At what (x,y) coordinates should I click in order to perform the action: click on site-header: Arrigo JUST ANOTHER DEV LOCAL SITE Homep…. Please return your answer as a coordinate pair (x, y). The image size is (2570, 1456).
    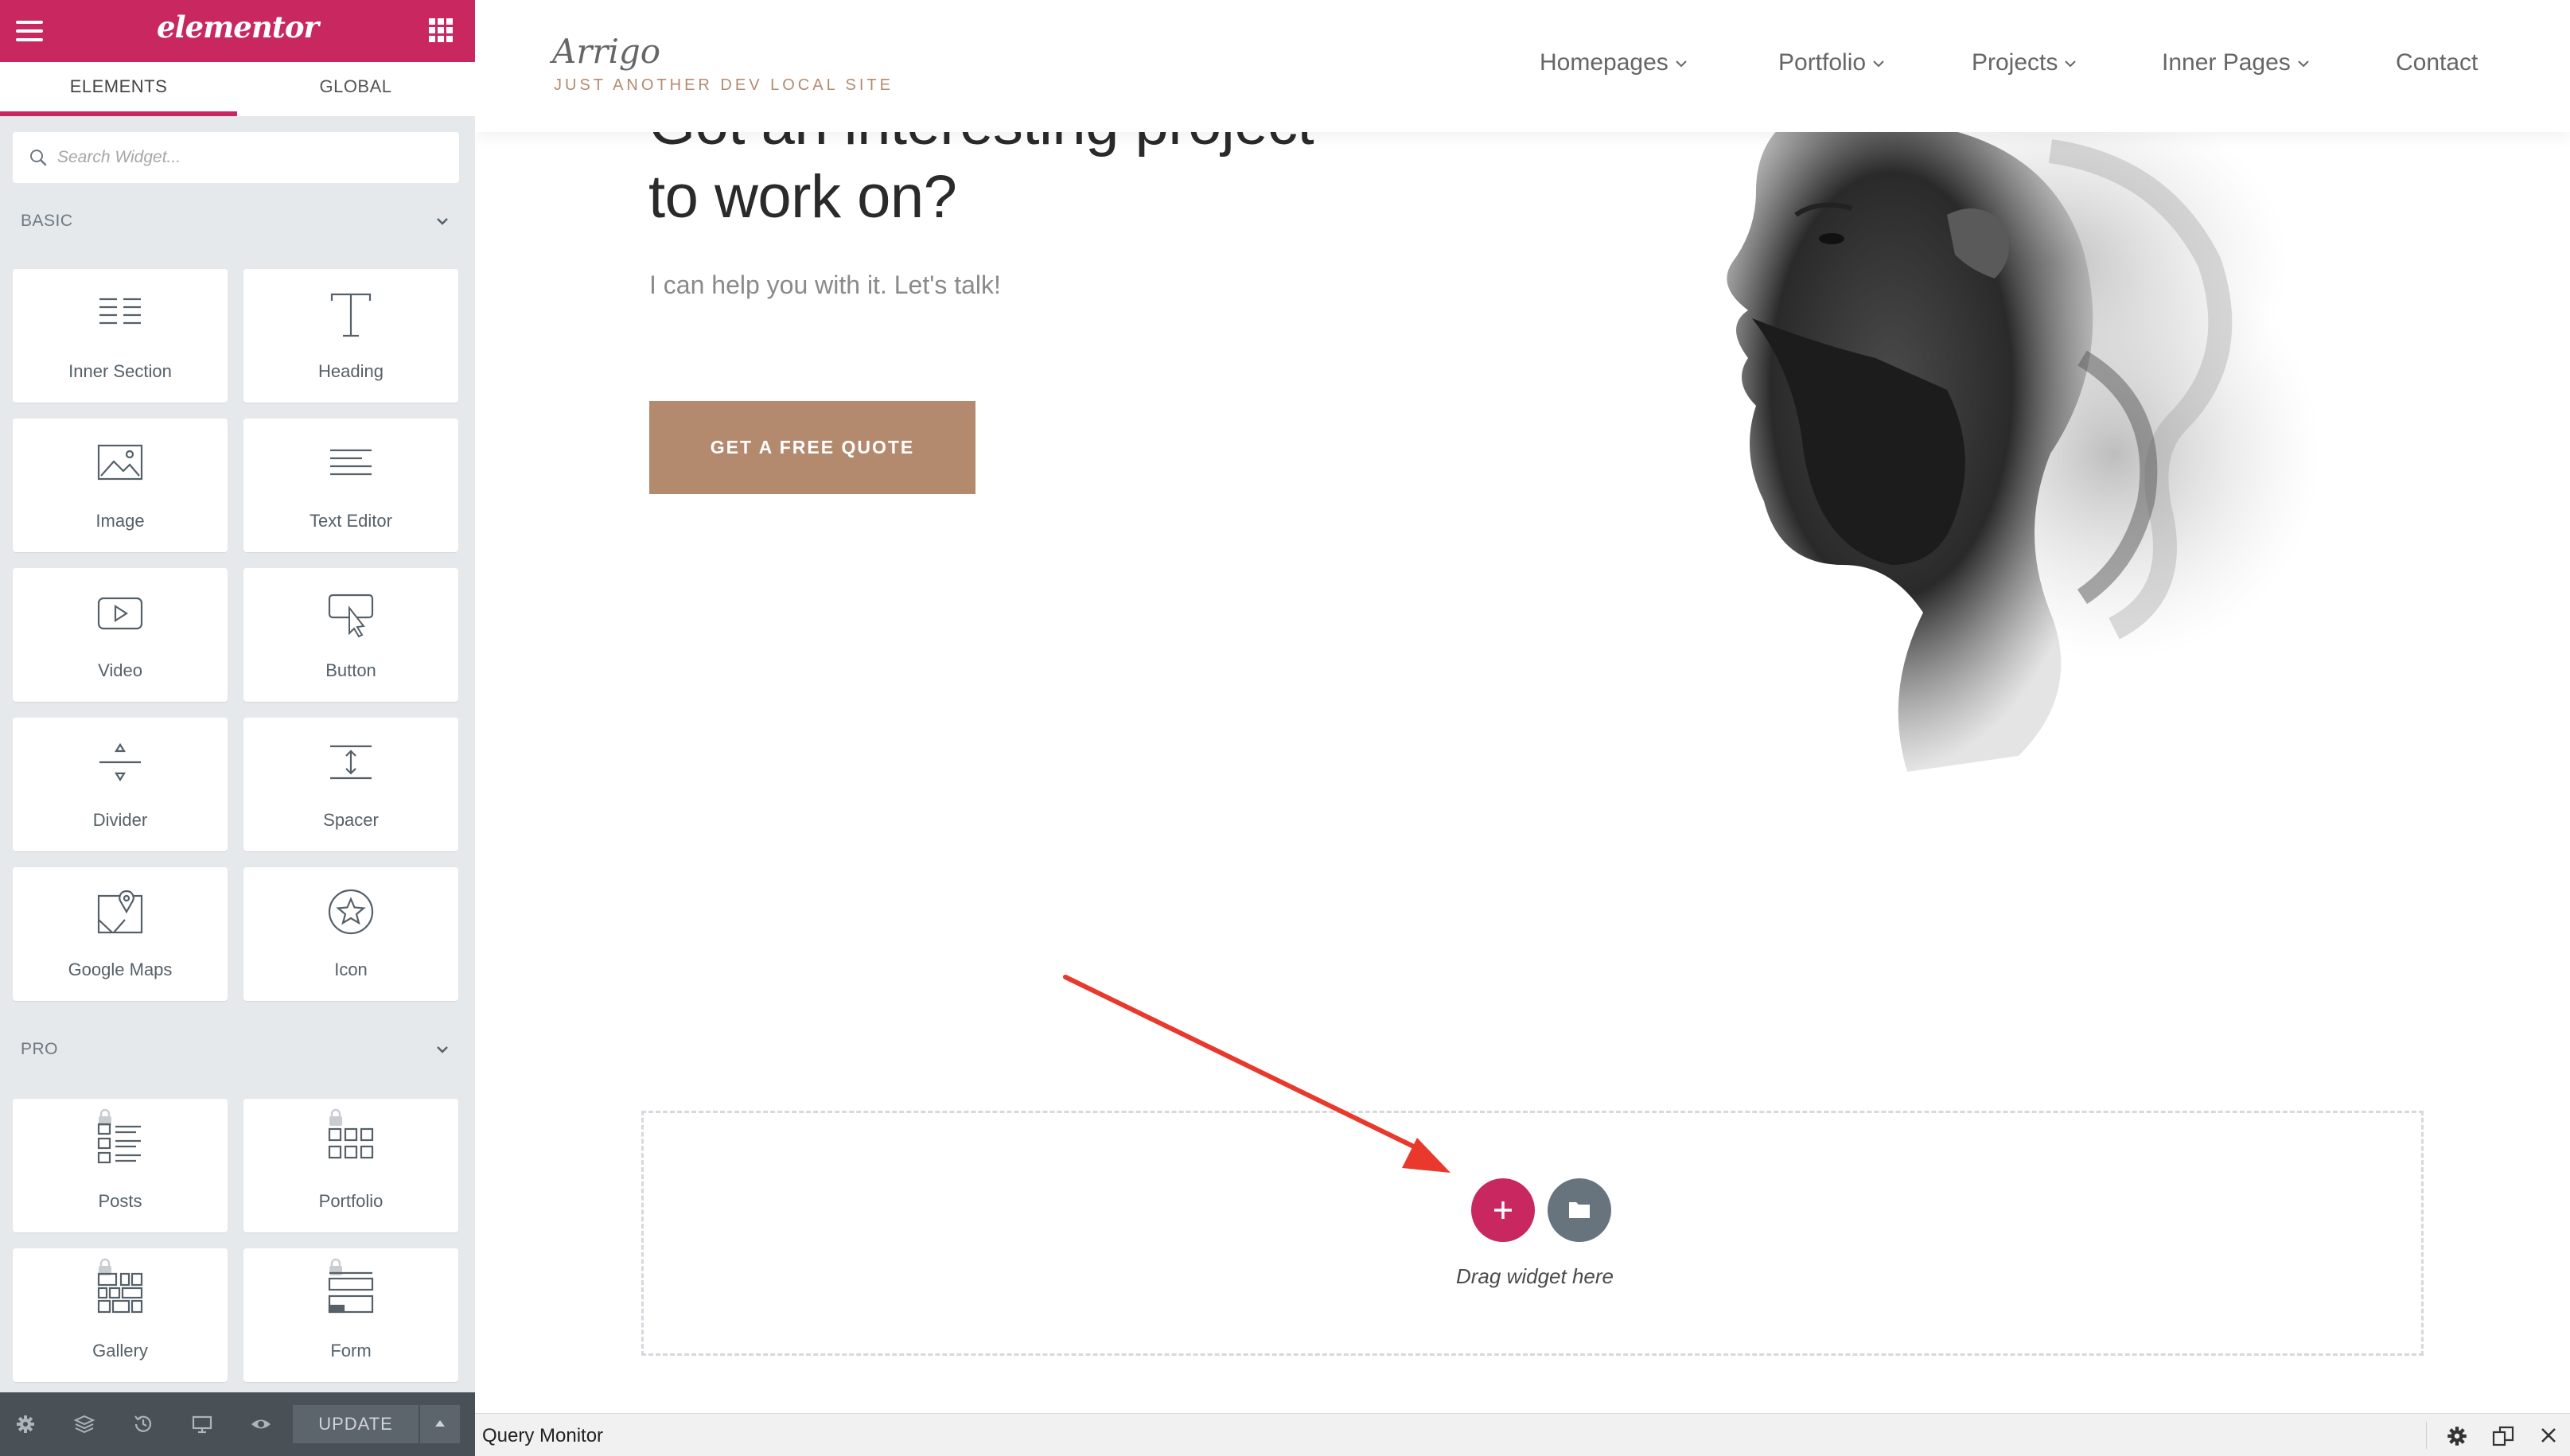
    Looking at the image, I should click on (1522, 66).